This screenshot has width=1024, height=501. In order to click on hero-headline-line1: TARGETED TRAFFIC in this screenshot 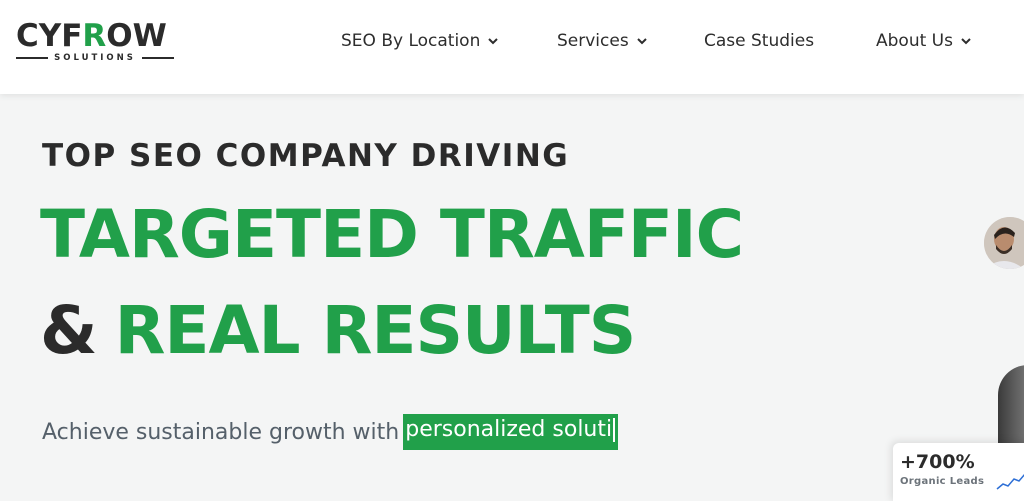, I will do `click(392, 234)`.